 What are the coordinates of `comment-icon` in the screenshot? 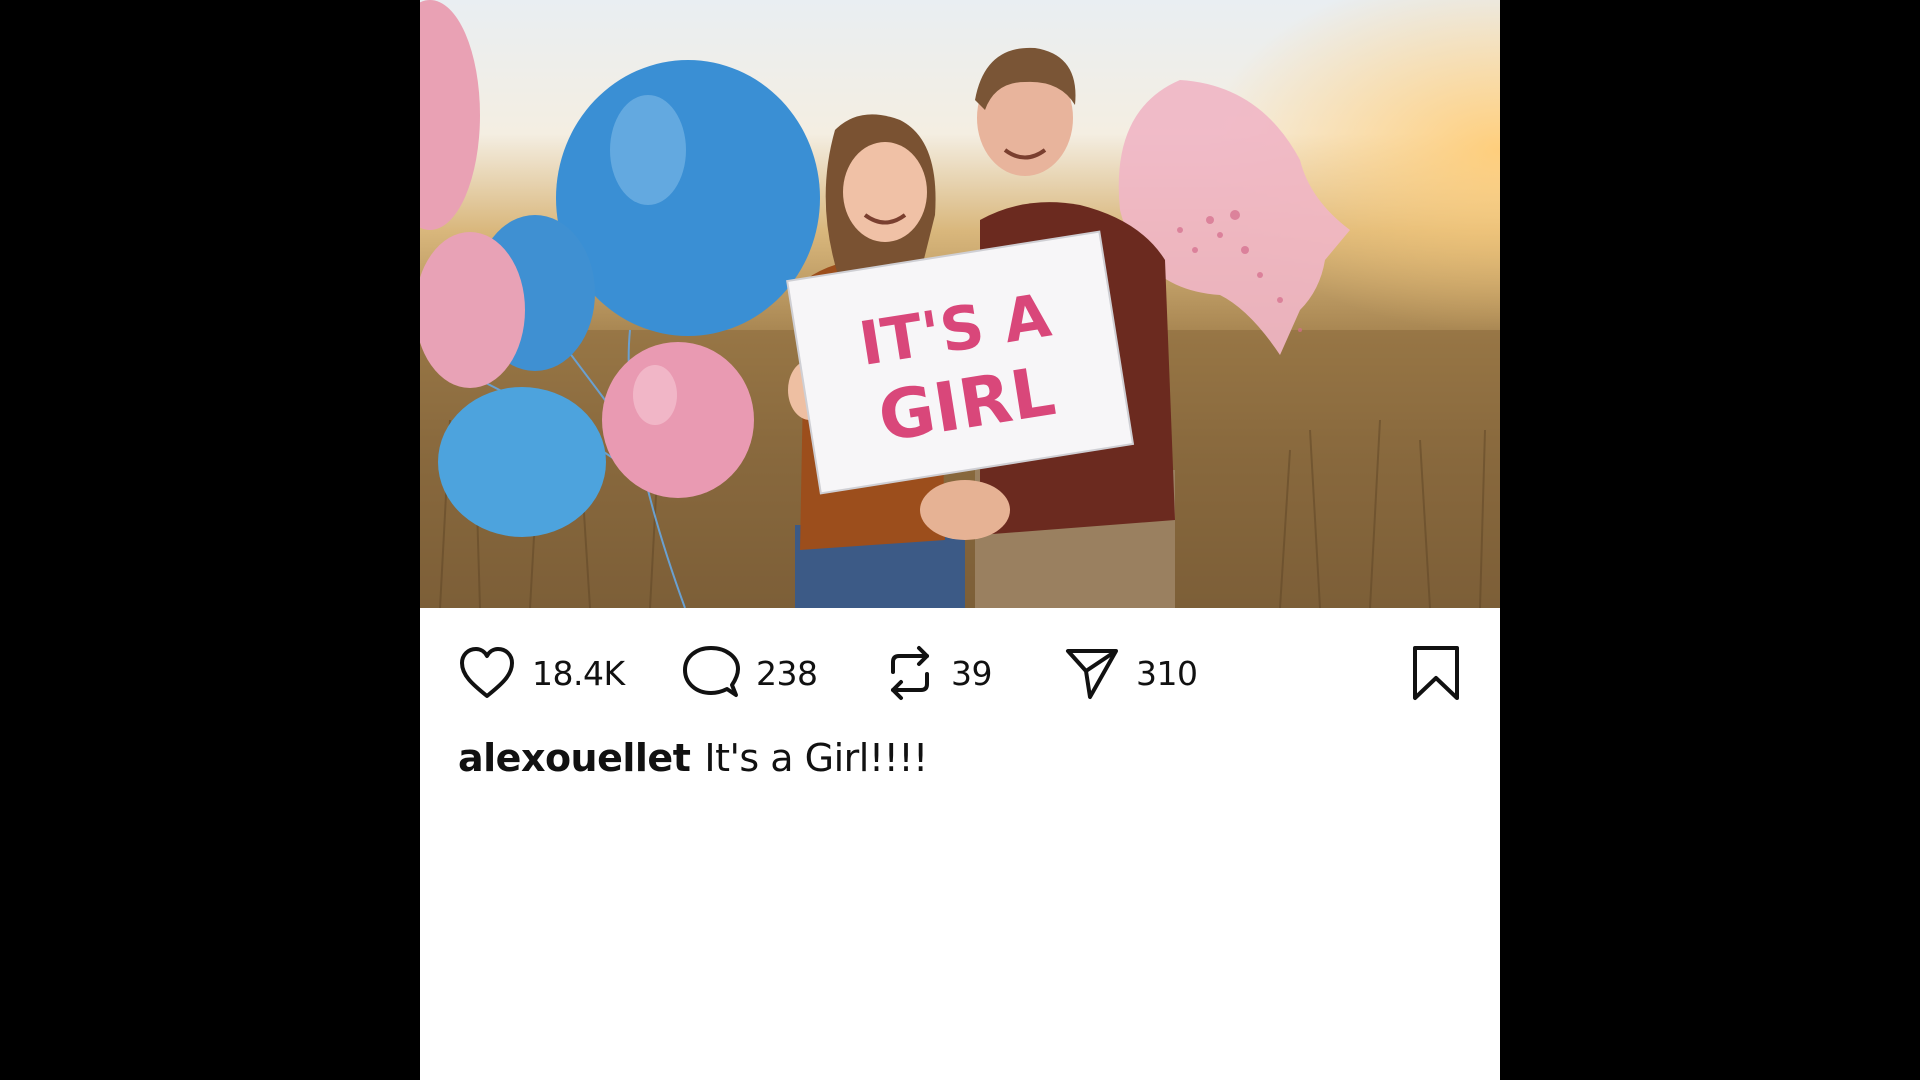 It's located at (711, 673).